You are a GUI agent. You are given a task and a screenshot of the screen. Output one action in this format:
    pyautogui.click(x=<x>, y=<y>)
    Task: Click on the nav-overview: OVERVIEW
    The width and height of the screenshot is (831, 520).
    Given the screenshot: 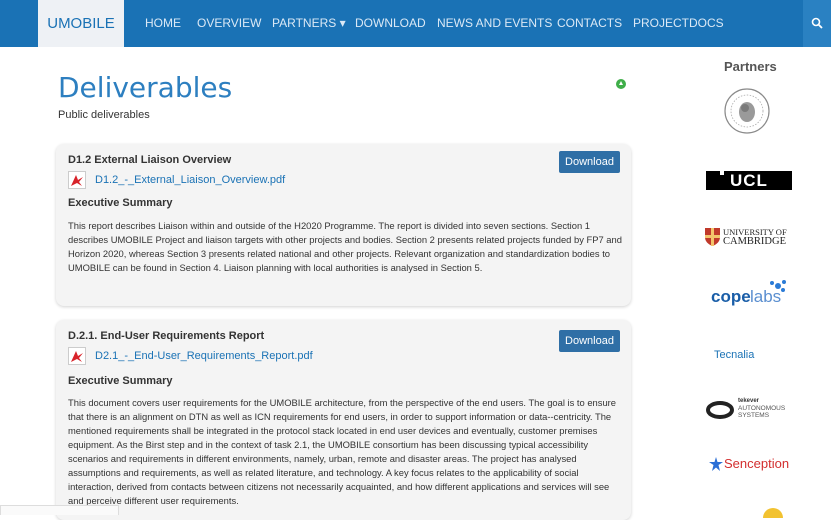 What is the action you would take?
    pyautogui.click(x=229, y=23)
    